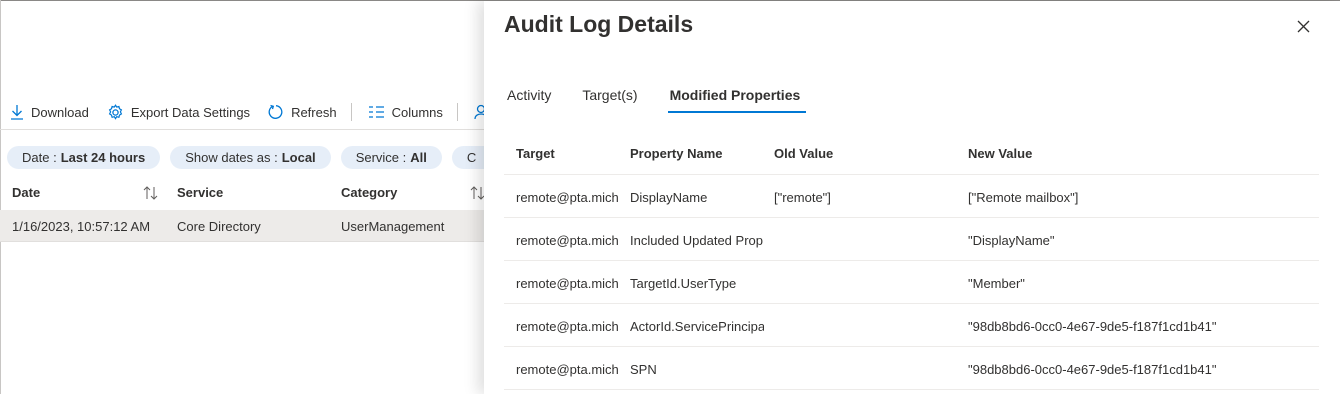  I want to click on feedback-button, so click(474, 112).